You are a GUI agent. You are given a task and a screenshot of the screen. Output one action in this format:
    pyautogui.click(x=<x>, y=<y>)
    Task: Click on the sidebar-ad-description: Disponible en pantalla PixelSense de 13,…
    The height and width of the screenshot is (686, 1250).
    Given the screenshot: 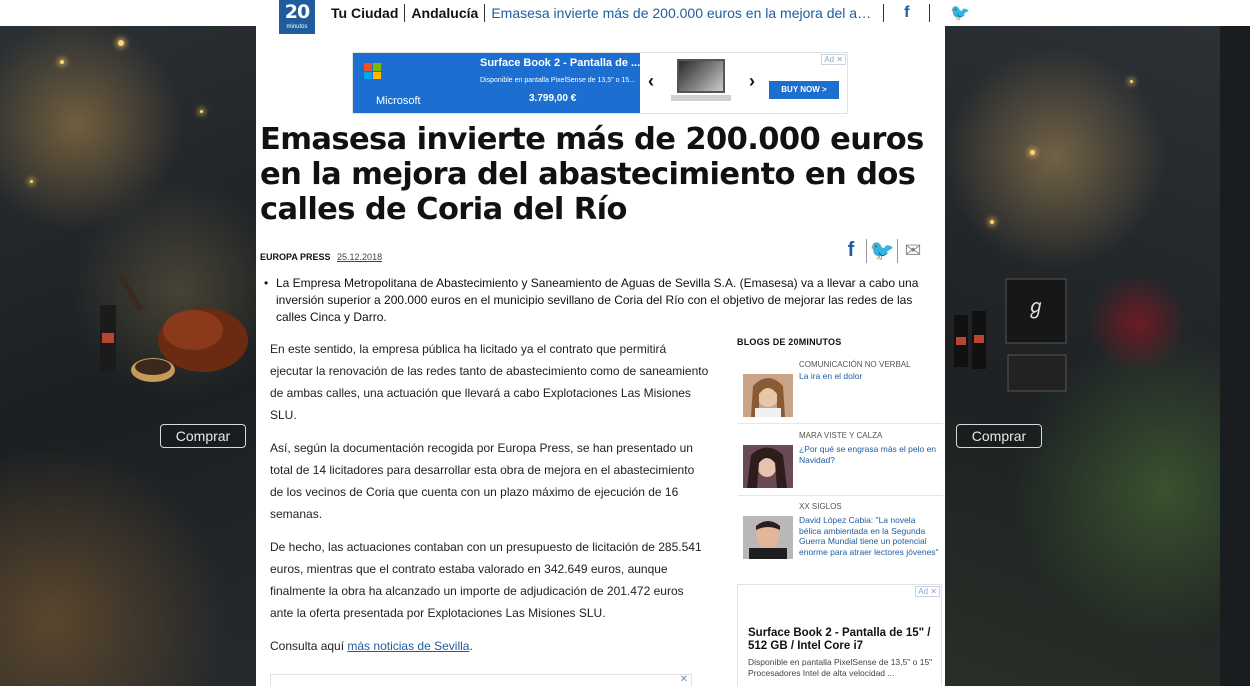 What is the action you would take?
    pyautogui.click(x=840, y=667)
    